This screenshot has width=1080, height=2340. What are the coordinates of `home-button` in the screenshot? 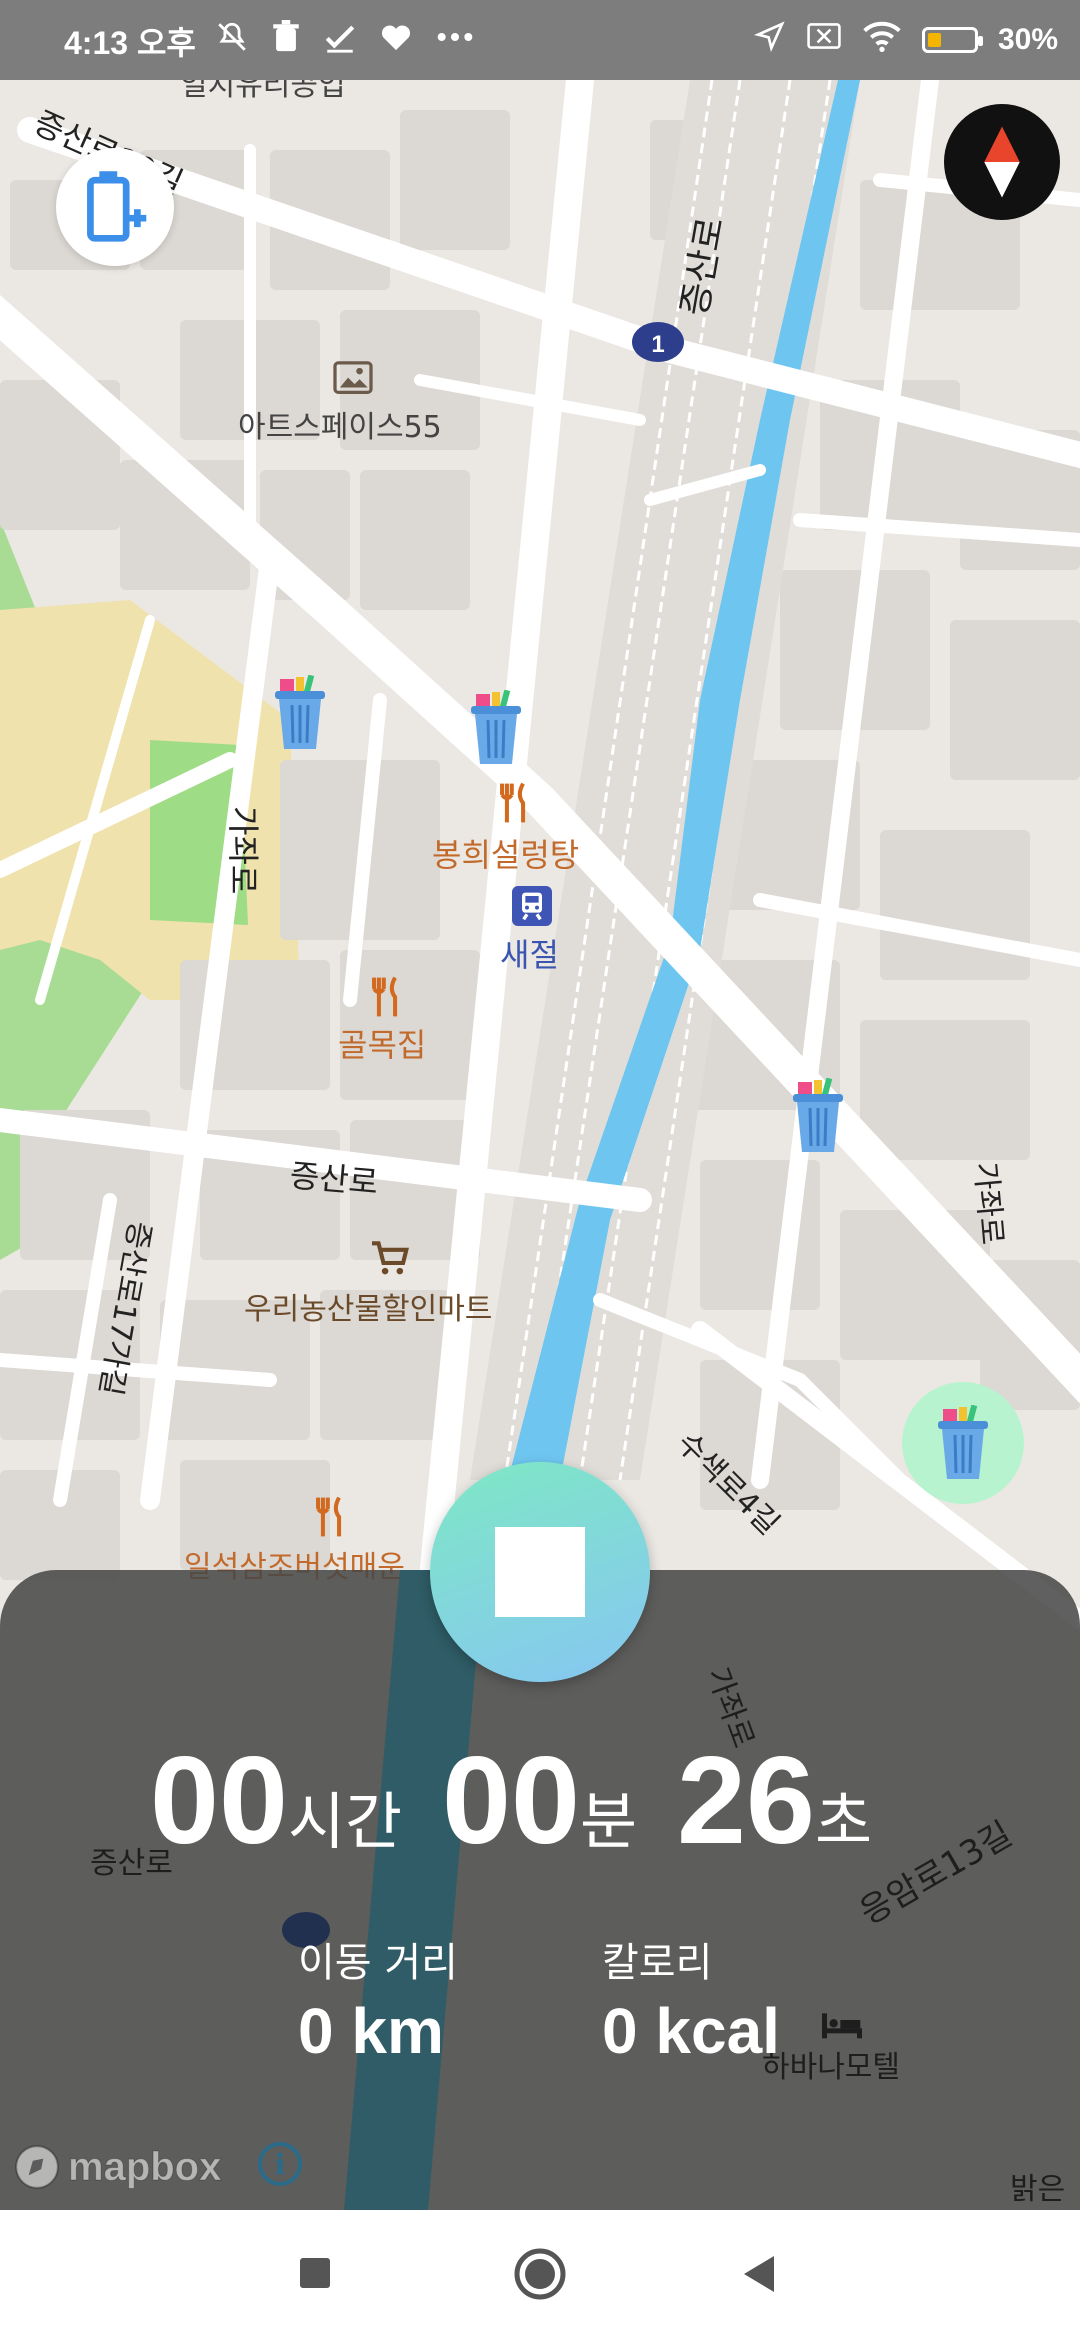 It's located at (540, 2276).